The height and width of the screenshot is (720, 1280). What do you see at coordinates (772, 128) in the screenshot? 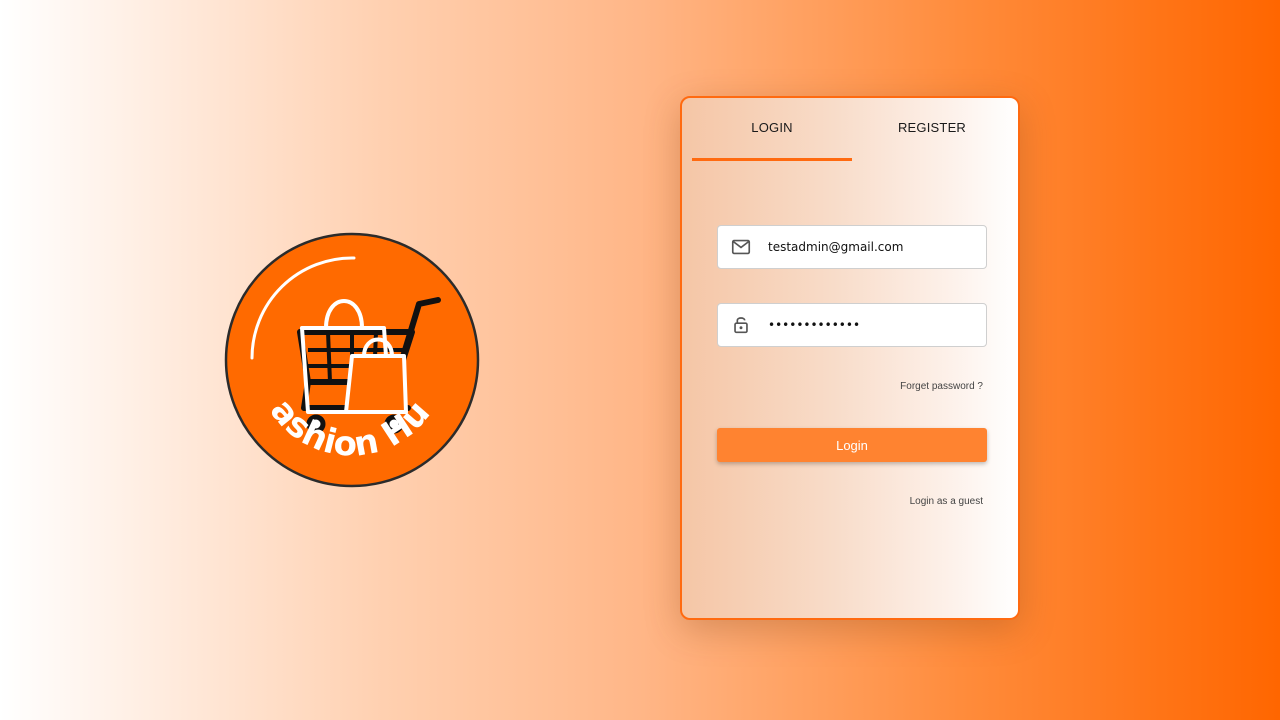
I see `tab-login: LOGIN` at bounding box center [772, 128].